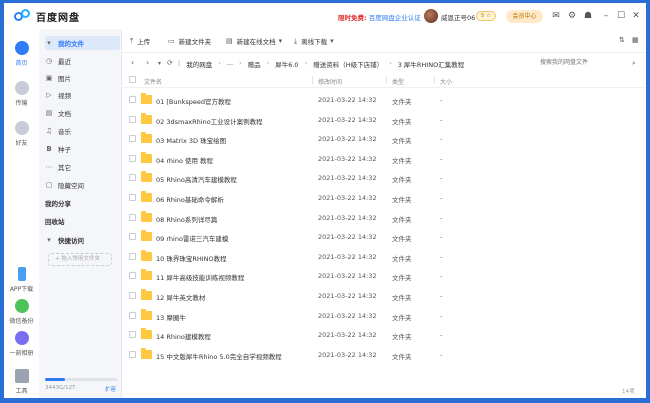 The image size is (650, 403). What do you see at coordinates (21, 312) in the screenshot?
I see `rail-wechat-backup: 微信备份` at bounding box center [21, 312].